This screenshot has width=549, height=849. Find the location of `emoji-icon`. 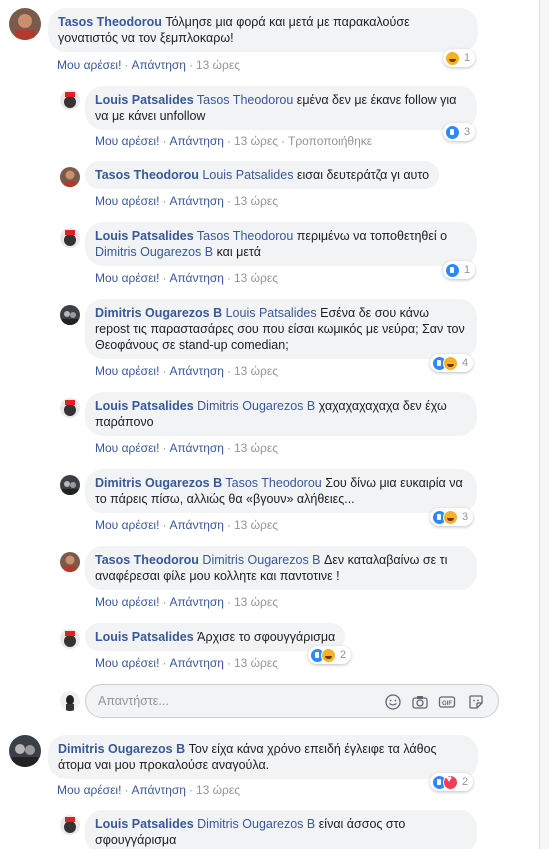

emoji-icon is located at coordinates (393, 702).